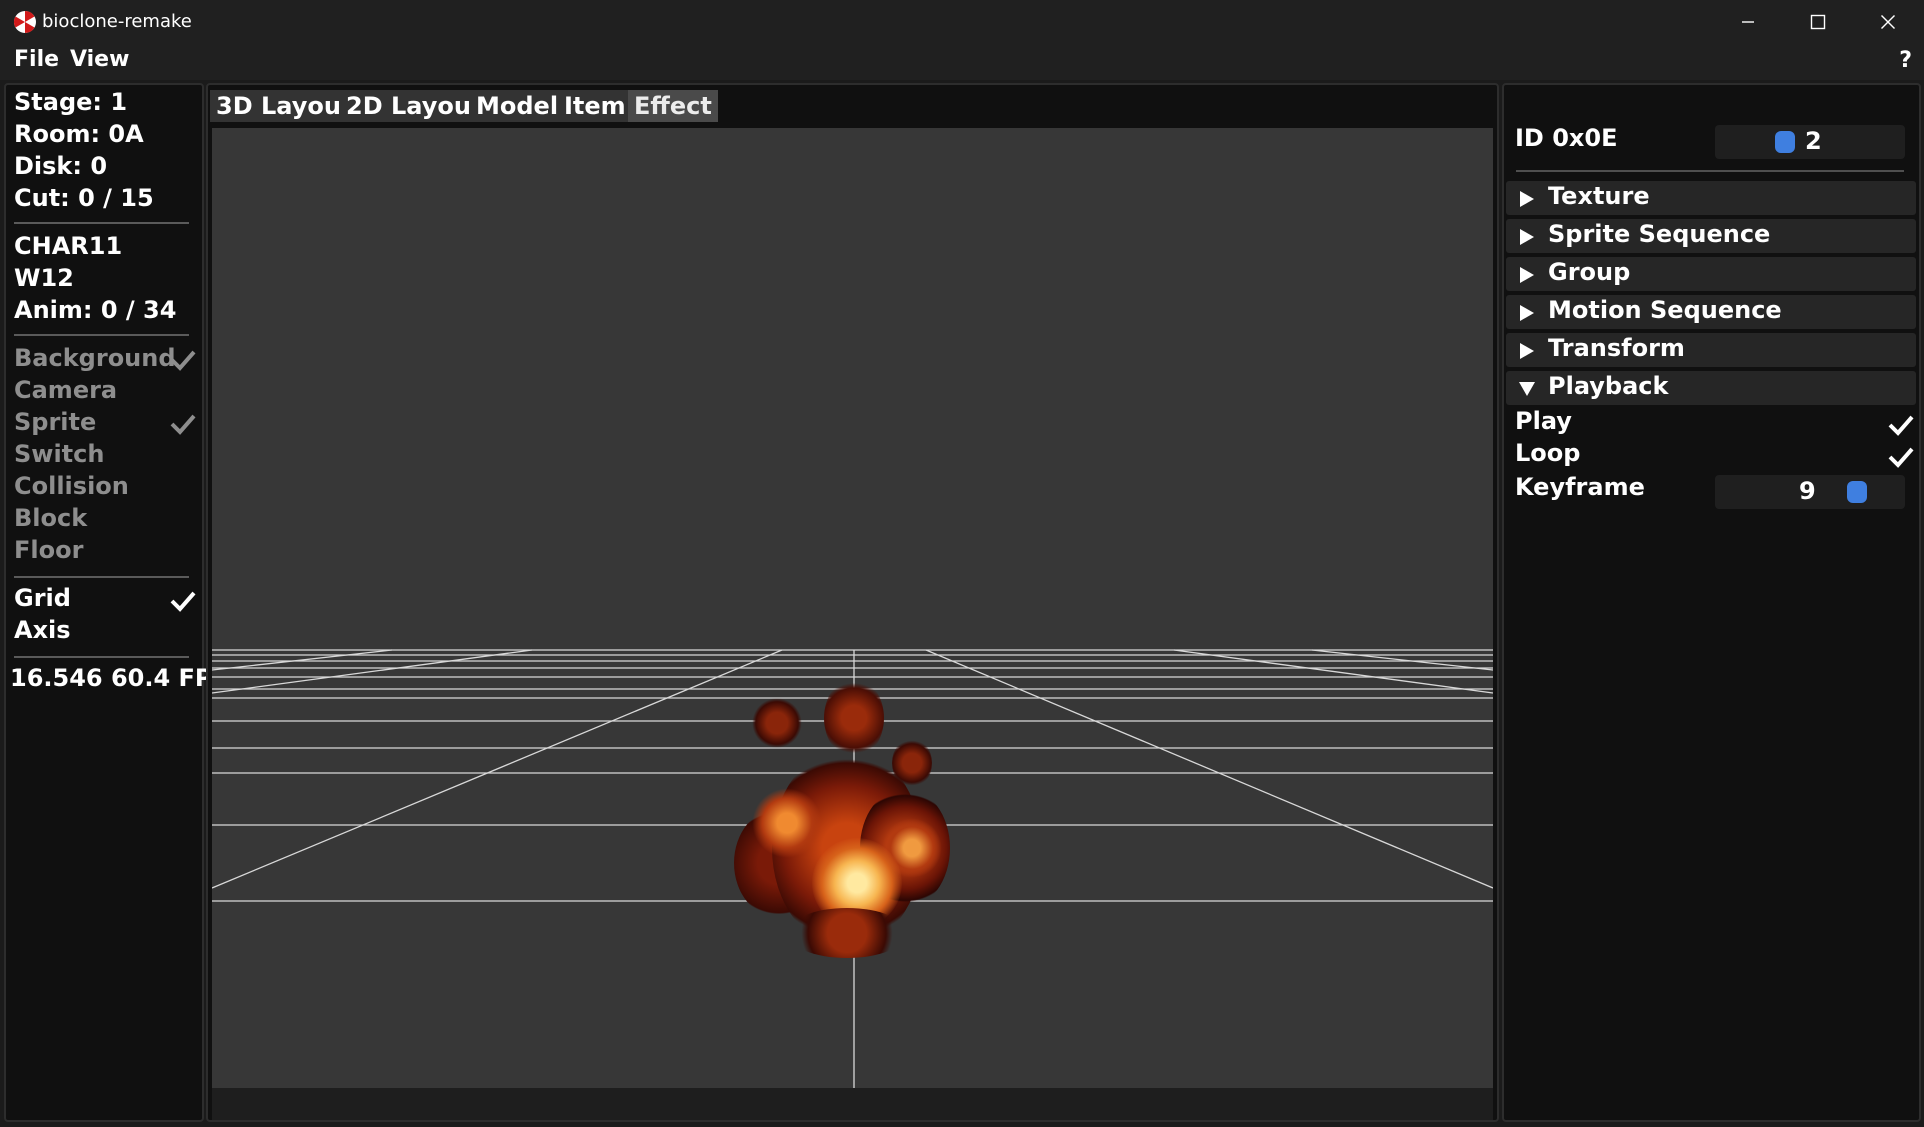 This screenshot has height=1127, width=1924. I want to click on tab-item: Item, so click(595, 106).